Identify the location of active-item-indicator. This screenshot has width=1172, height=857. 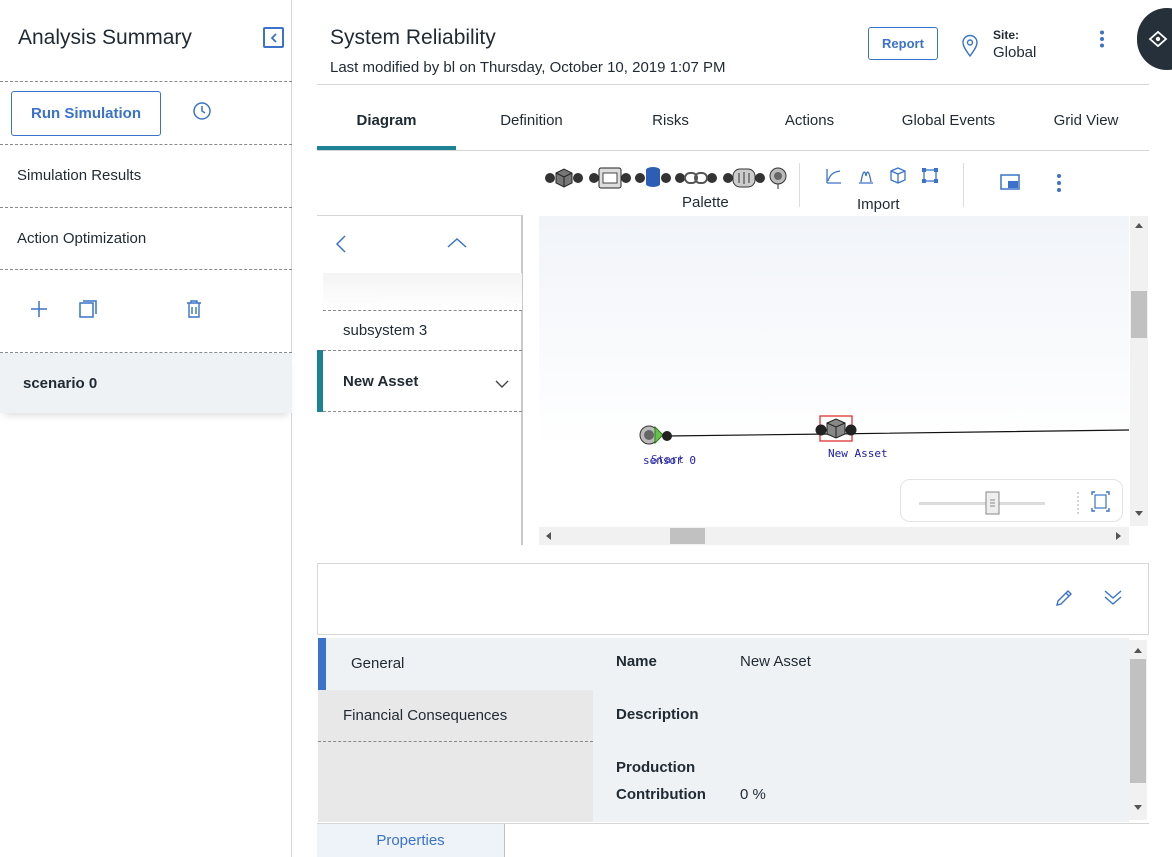
(320, 381).